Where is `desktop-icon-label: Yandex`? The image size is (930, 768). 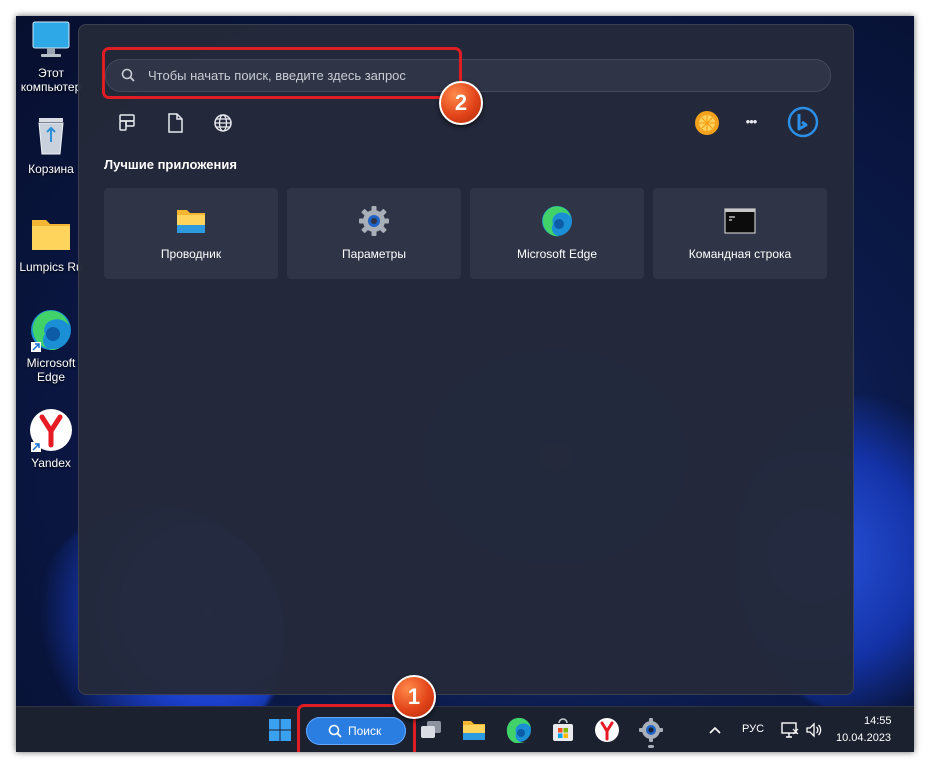
desktop-icon-label: Yandex is located at coordinates (51, 463).